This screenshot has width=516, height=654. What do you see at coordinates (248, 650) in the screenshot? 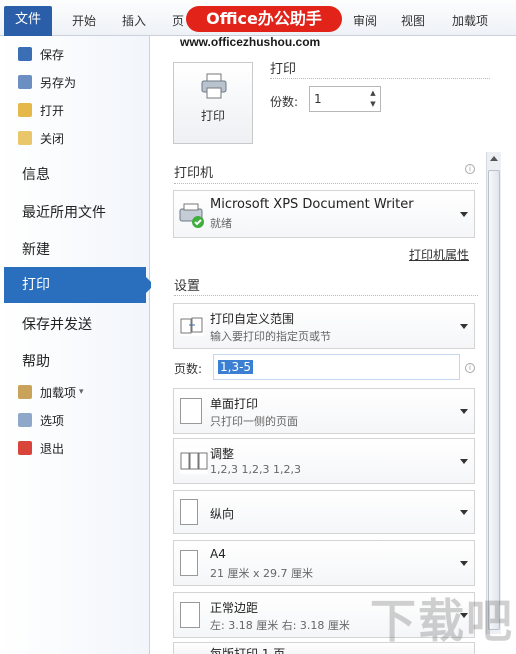
I see `pages-per-sheet-title: 每版打印 1 页` at bounding box center [248, 650].